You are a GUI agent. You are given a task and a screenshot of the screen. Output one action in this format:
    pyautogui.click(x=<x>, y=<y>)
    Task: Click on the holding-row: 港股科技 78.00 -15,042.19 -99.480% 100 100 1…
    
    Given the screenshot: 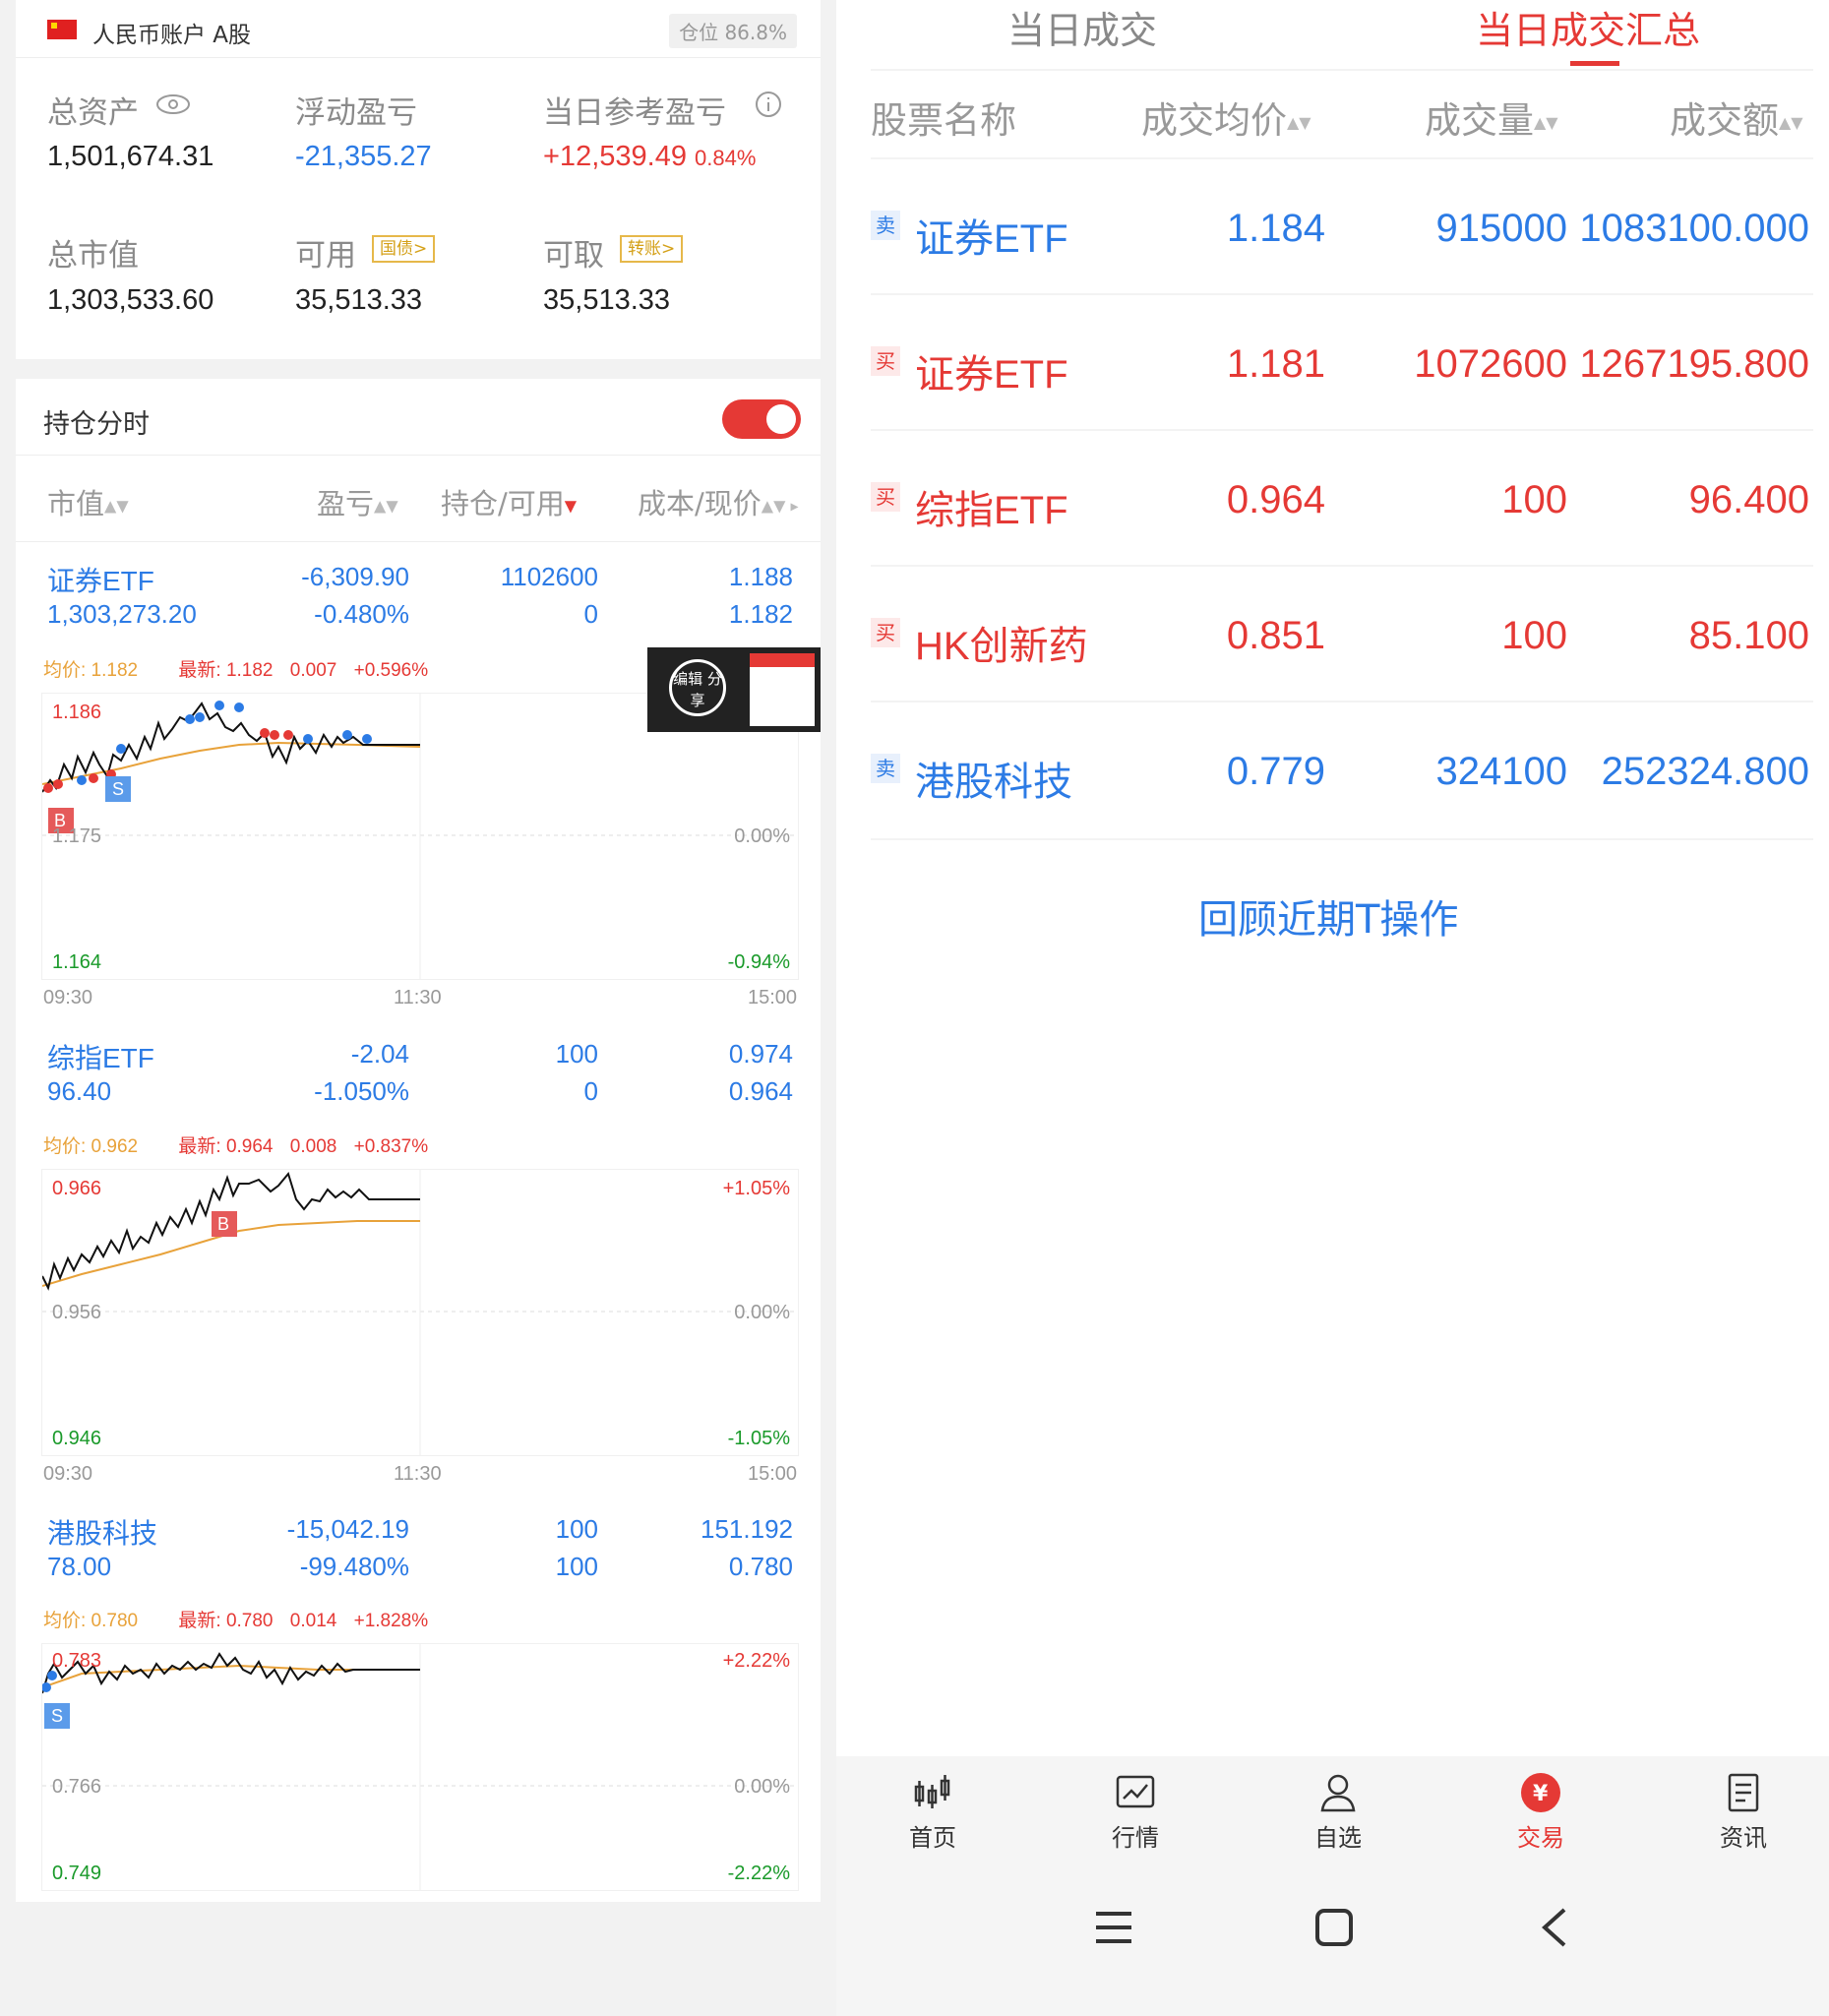 What is the action you would take?
    pyautogui.click(x=418, y=1558)
    